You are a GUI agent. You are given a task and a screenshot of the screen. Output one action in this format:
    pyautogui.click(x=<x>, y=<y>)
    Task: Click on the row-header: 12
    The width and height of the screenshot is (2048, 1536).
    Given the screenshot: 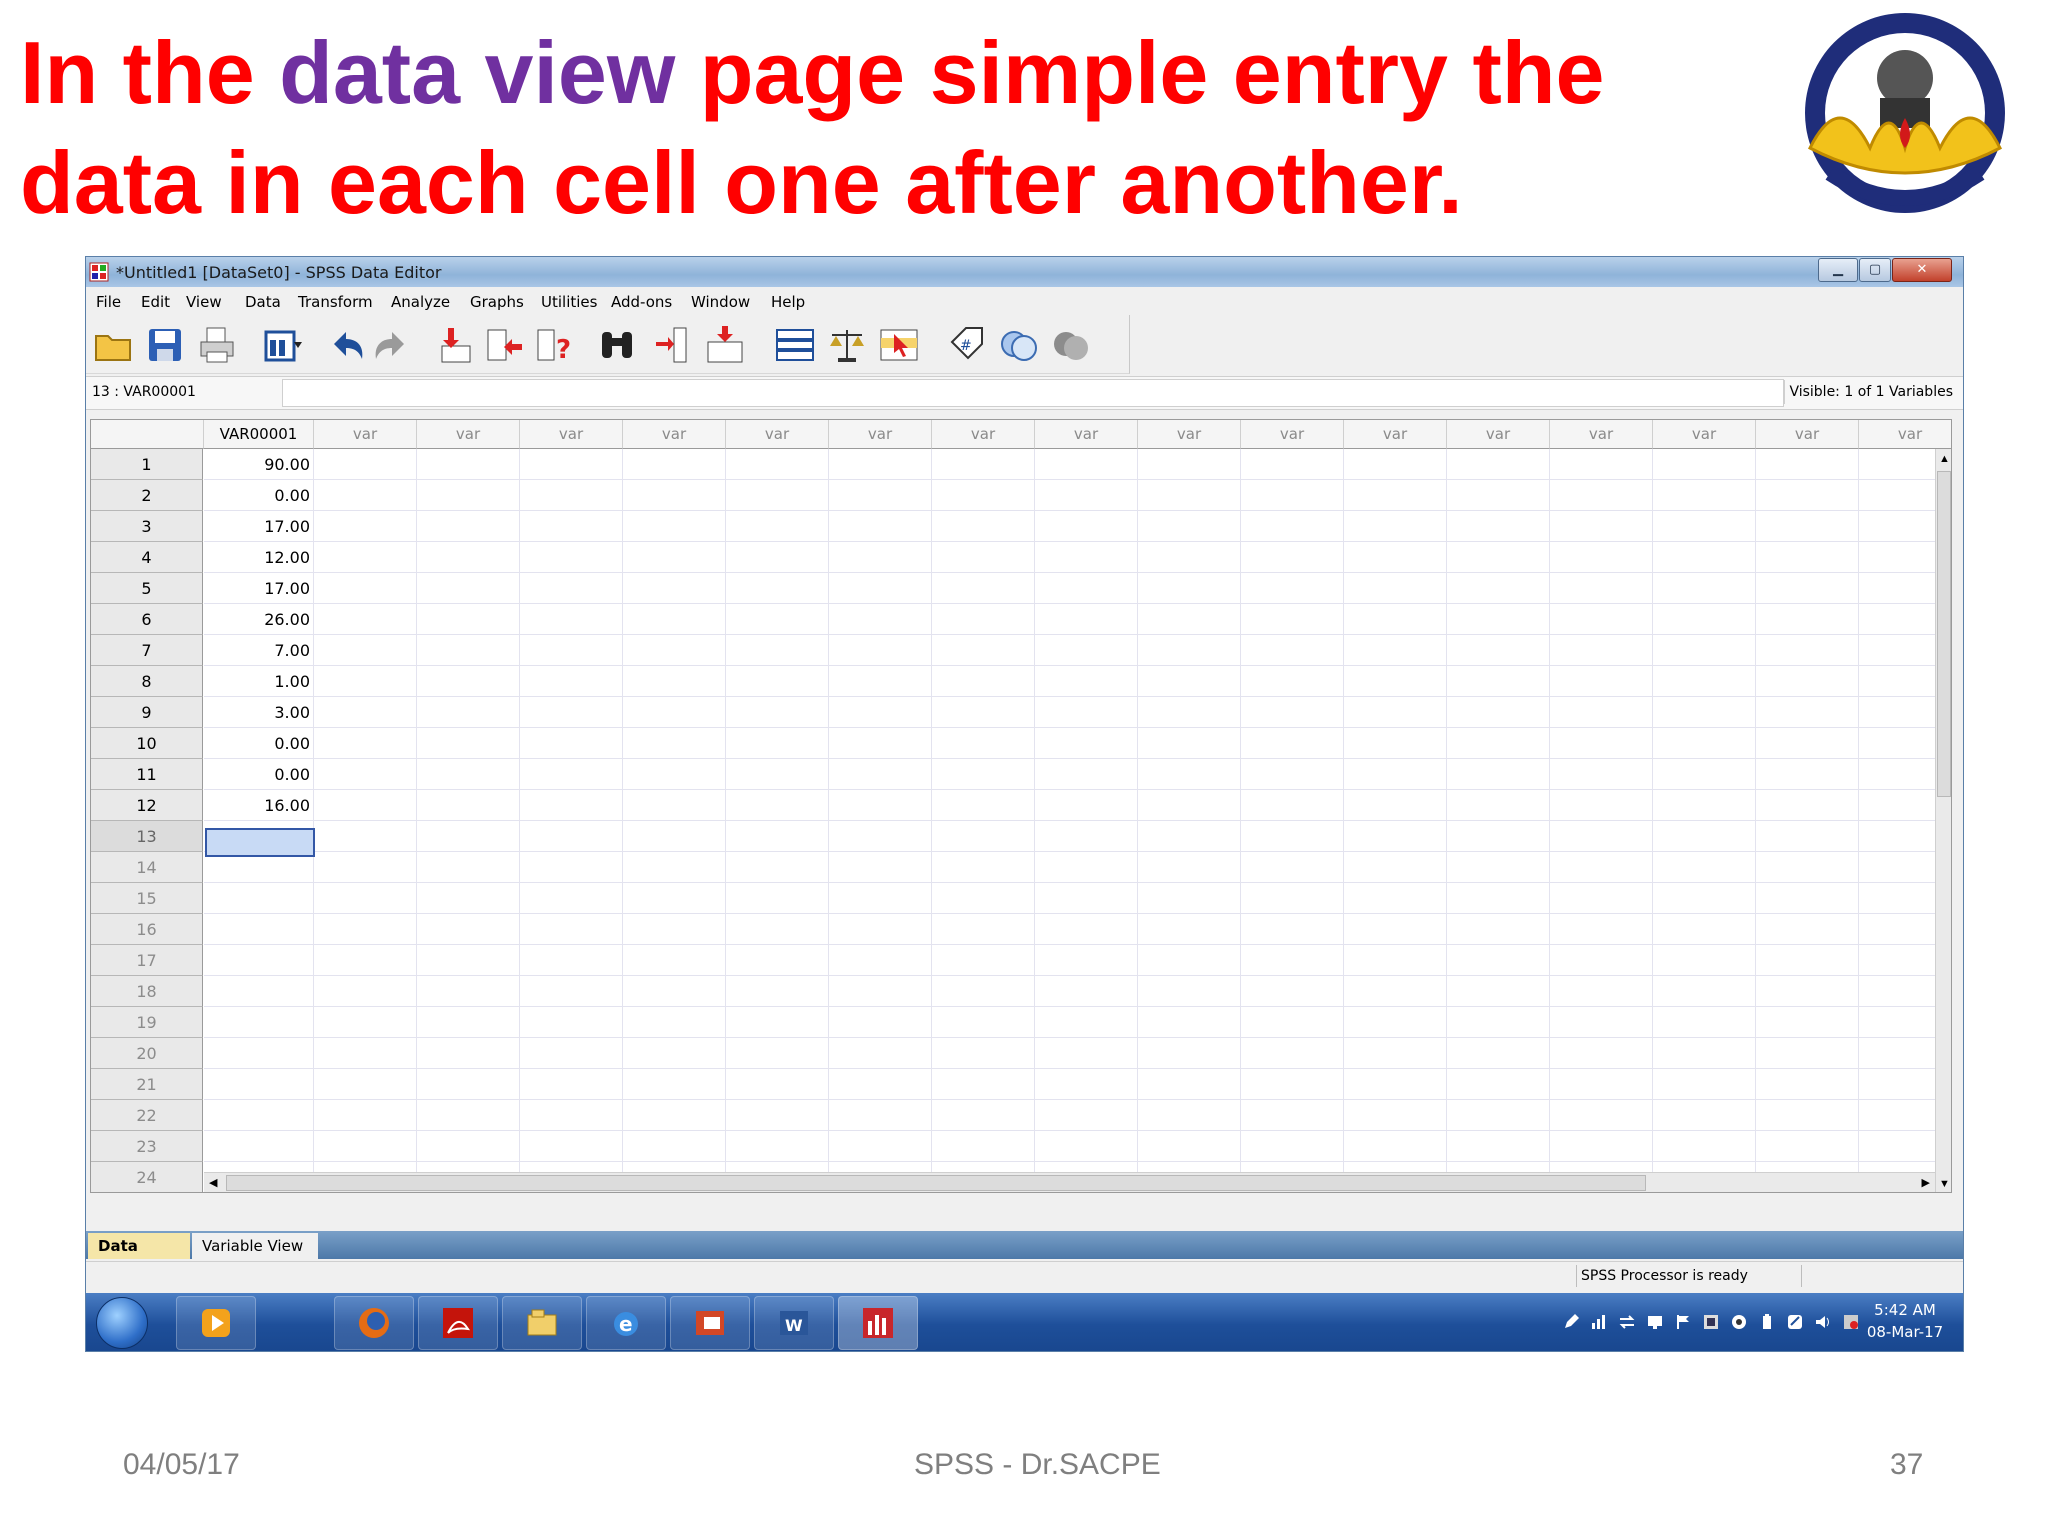 What is the action you would take?
    pyautogui.click(x=147, y=805)
    